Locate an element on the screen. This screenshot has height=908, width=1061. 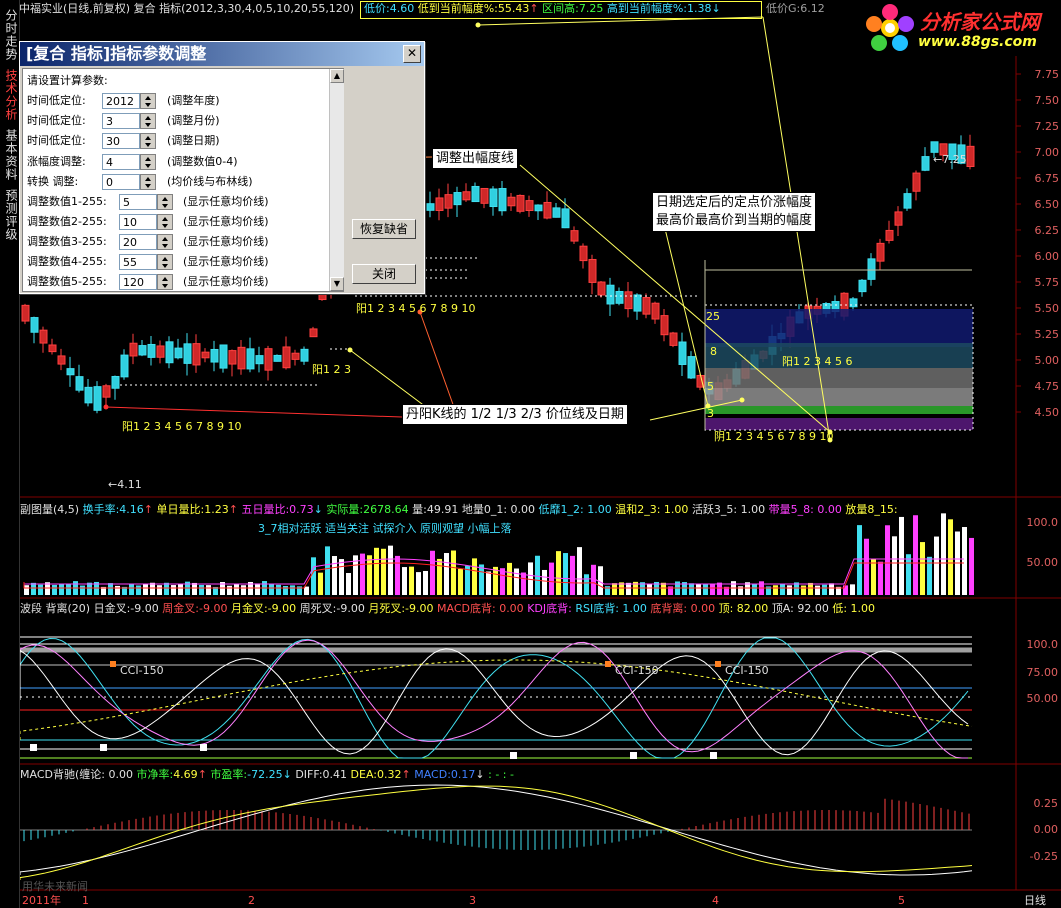
param-input: 30 is located at coordinates (121, 141).